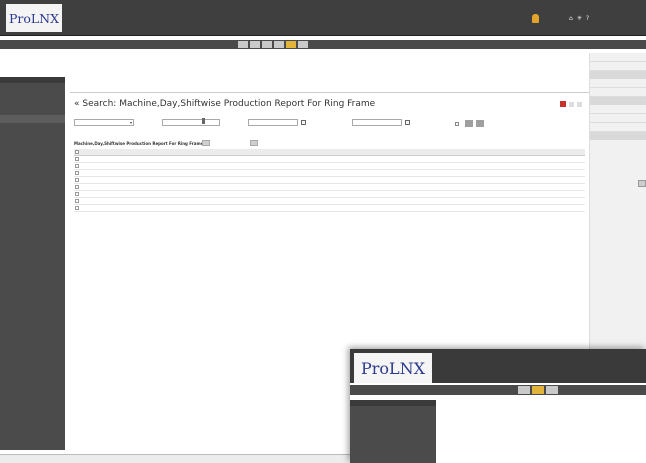 Image resolution: width=646 pixels, height=463 pixels. I want to click on export-icon, so click(571, 104).